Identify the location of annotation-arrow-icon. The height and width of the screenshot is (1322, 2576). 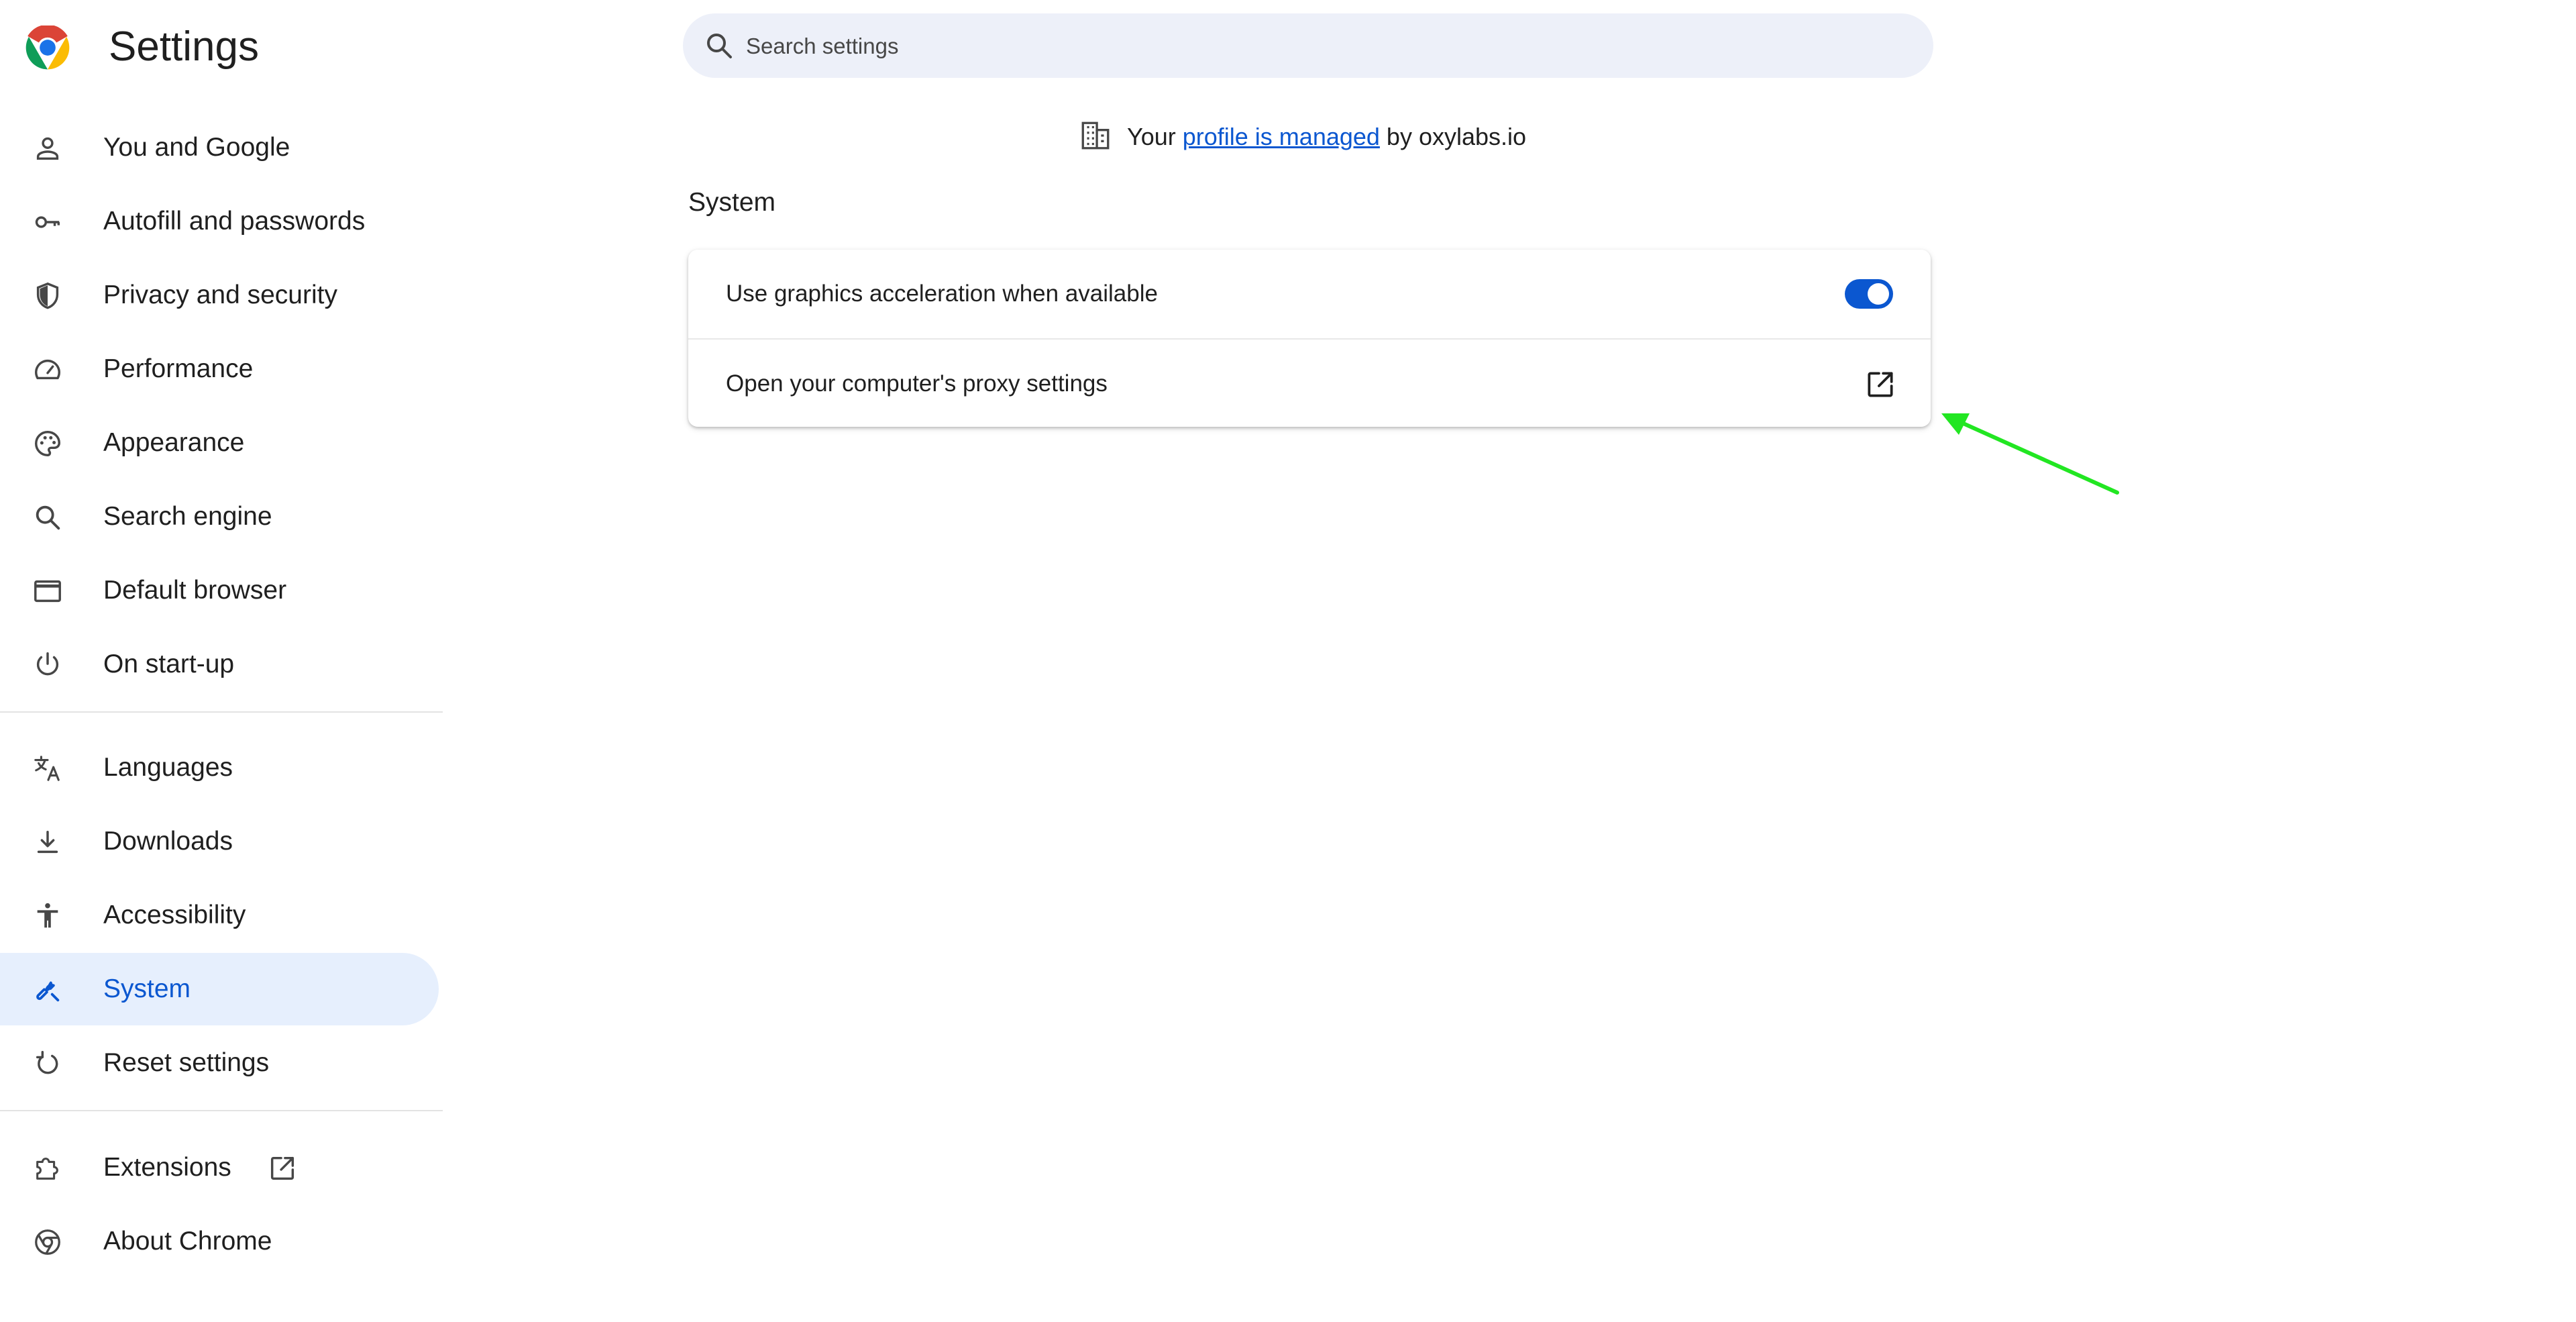
(2030, 454).